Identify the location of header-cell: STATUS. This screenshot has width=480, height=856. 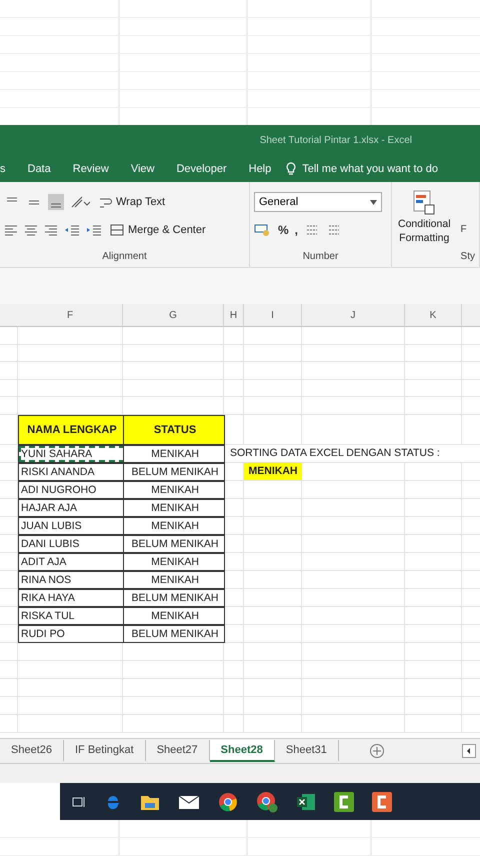
(174, 429).